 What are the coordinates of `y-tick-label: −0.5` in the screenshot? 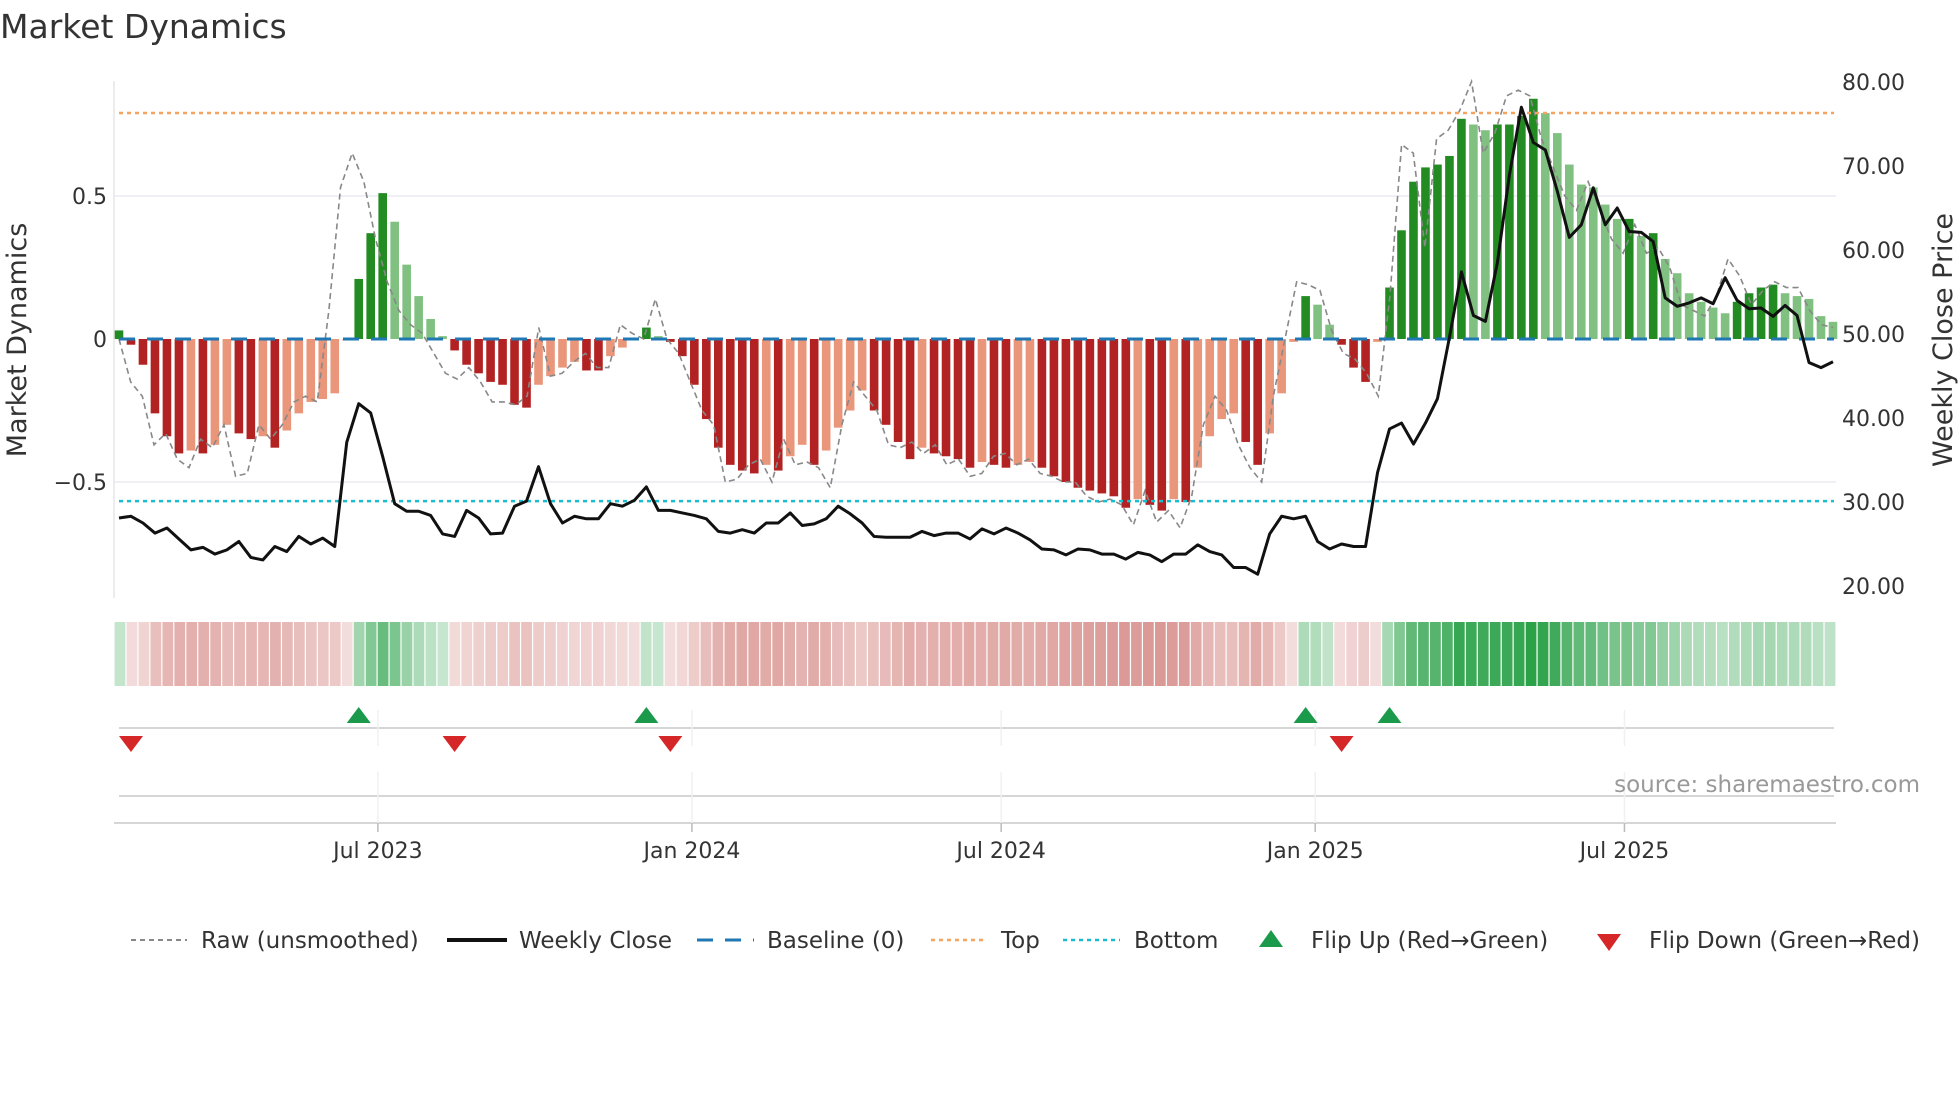 It's located at (80, 483).